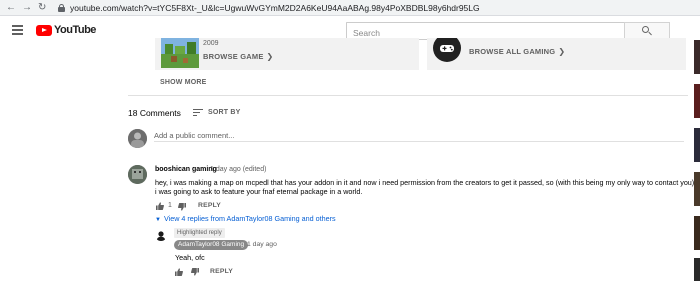 The height and width of the screenshot is (281, 700). I want to click on back-arrow-icon: ←, so click(11, 8).